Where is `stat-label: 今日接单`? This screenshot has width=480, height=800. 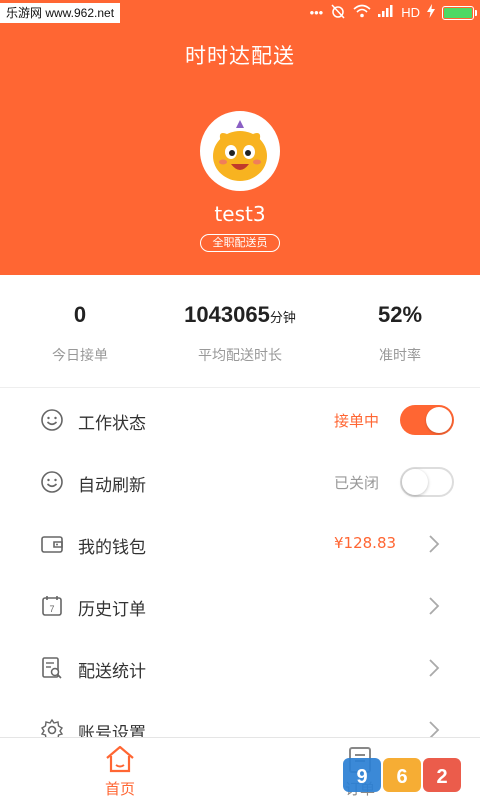 stat-label: 今日接单 is located at coordinates (80, 356).